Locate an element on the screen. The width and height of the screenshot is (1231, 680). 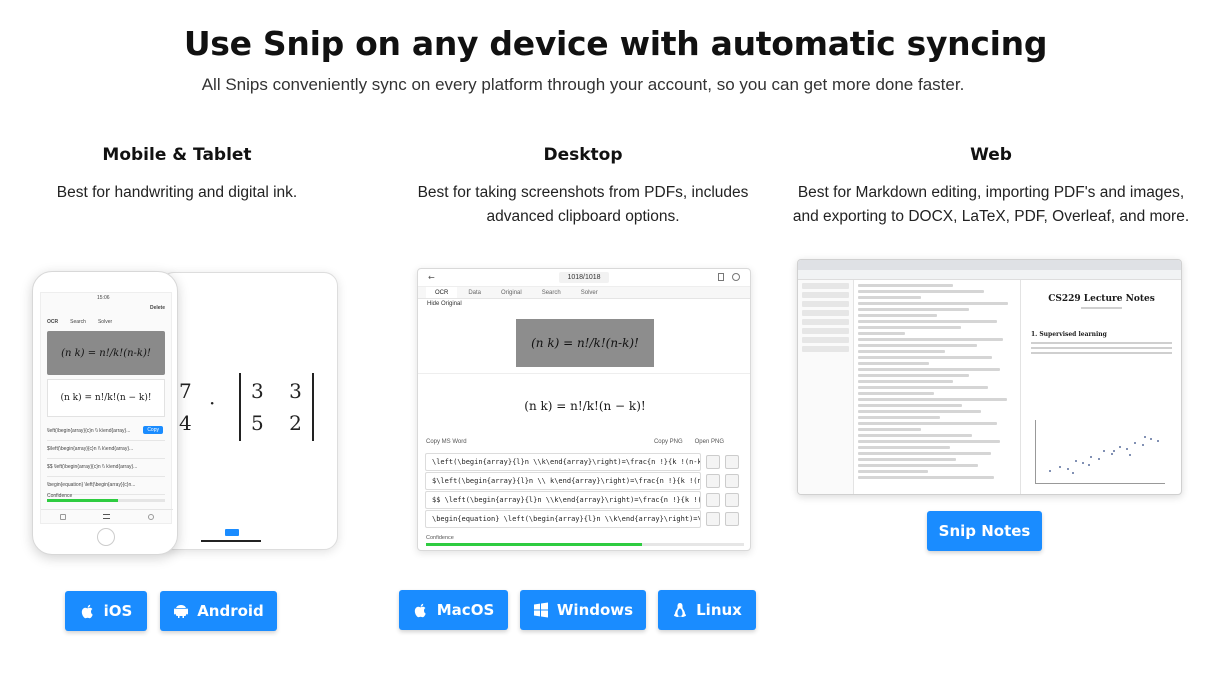
web-sidebar is located at coordinates (826, 387).